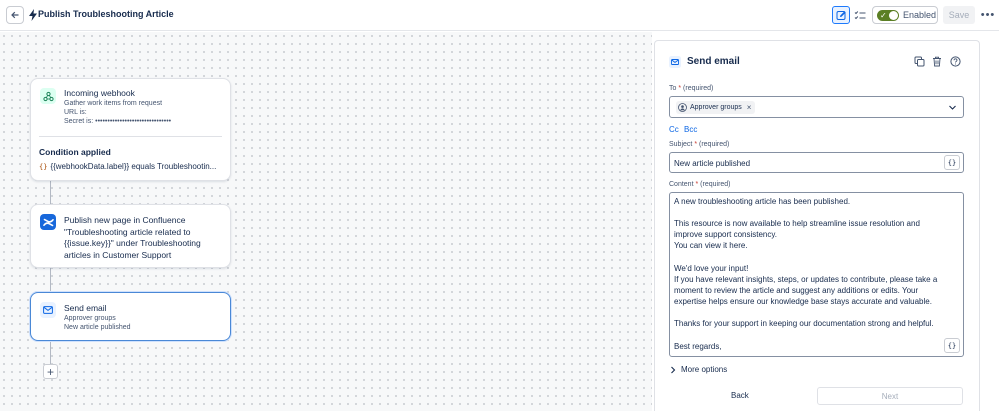  Describe the element at coordinates (50, 371) in the screenshot. I see `add-step-button: +` at that location.